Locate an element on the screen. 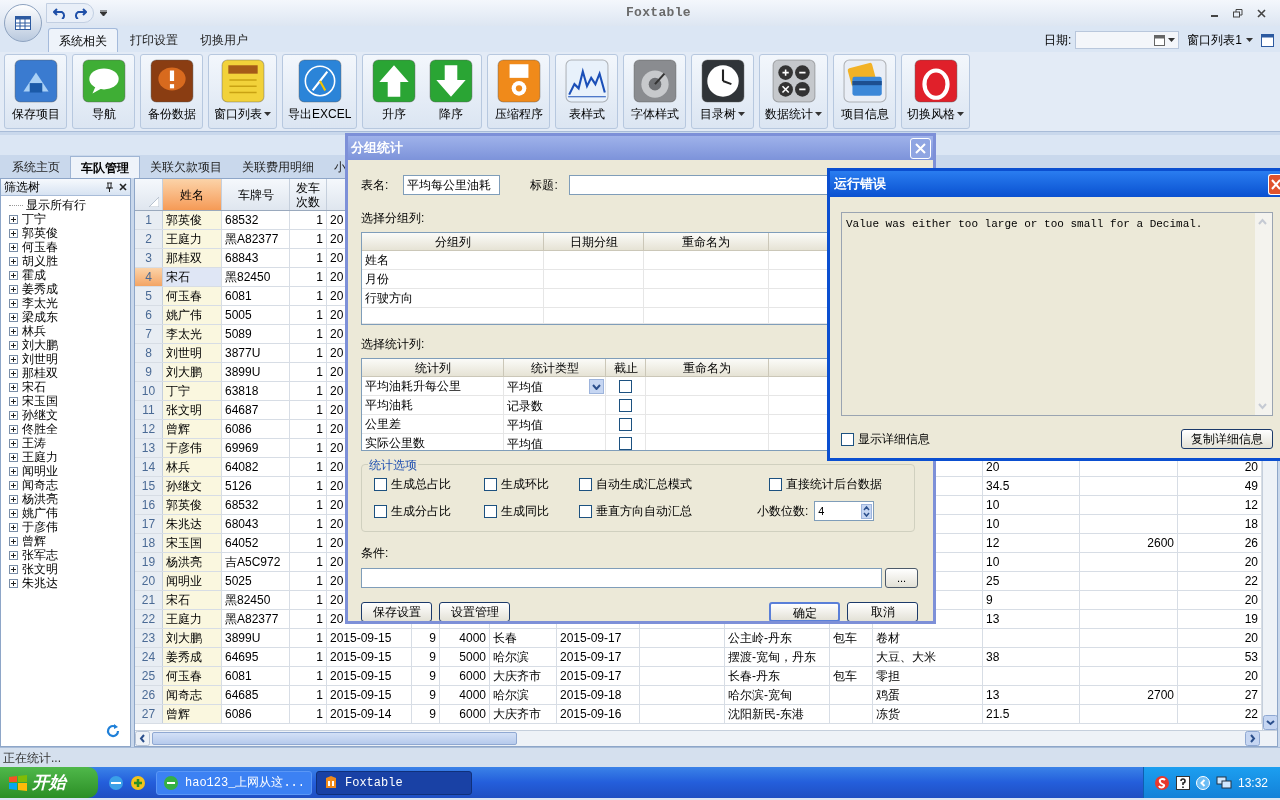 The height and width of the screenshot is (800, 1280). document-tab: 车队管理 is located at coordinates (105, 167).